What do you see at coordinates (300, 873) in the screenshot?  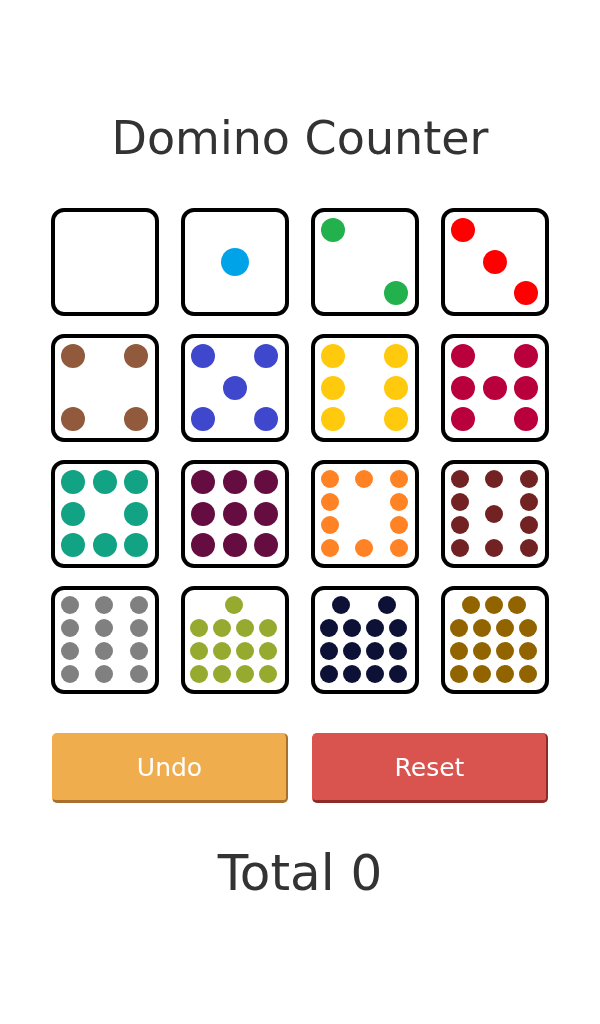 I see `total-label: Total 0` at bounding box center [300, 873].